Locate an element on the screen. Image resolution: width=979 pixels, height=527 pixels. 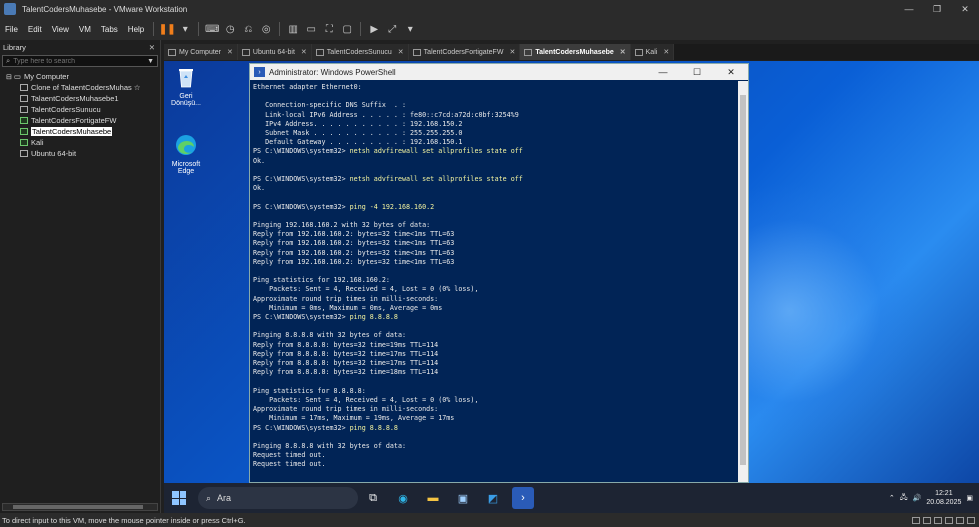
vm-tab: Kali ✕ is located at coordinates (652, 52).